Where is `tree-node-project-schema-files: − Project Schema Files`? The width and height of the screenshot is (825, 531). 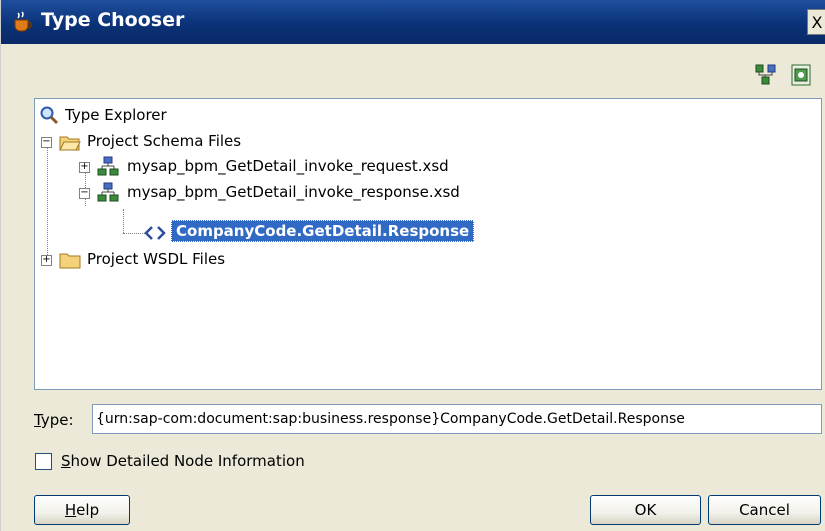
tree-node-project-schema-files: − Project Schema Files is located at coordinates (201, 142).